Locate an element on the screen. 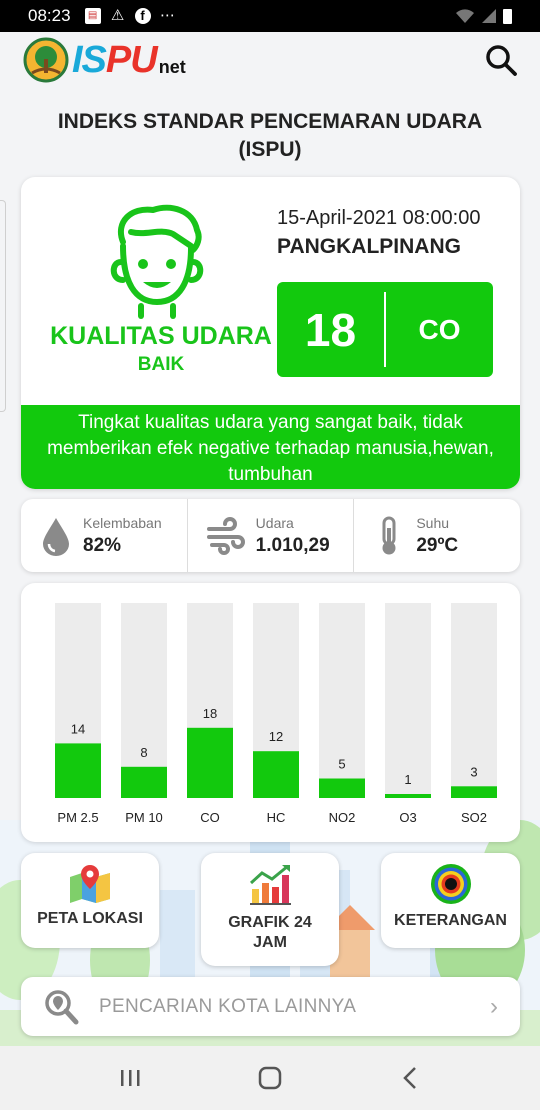 This screenshot has width=540, height=1110. bar-graph-icon is located at coordinates (270, 884).